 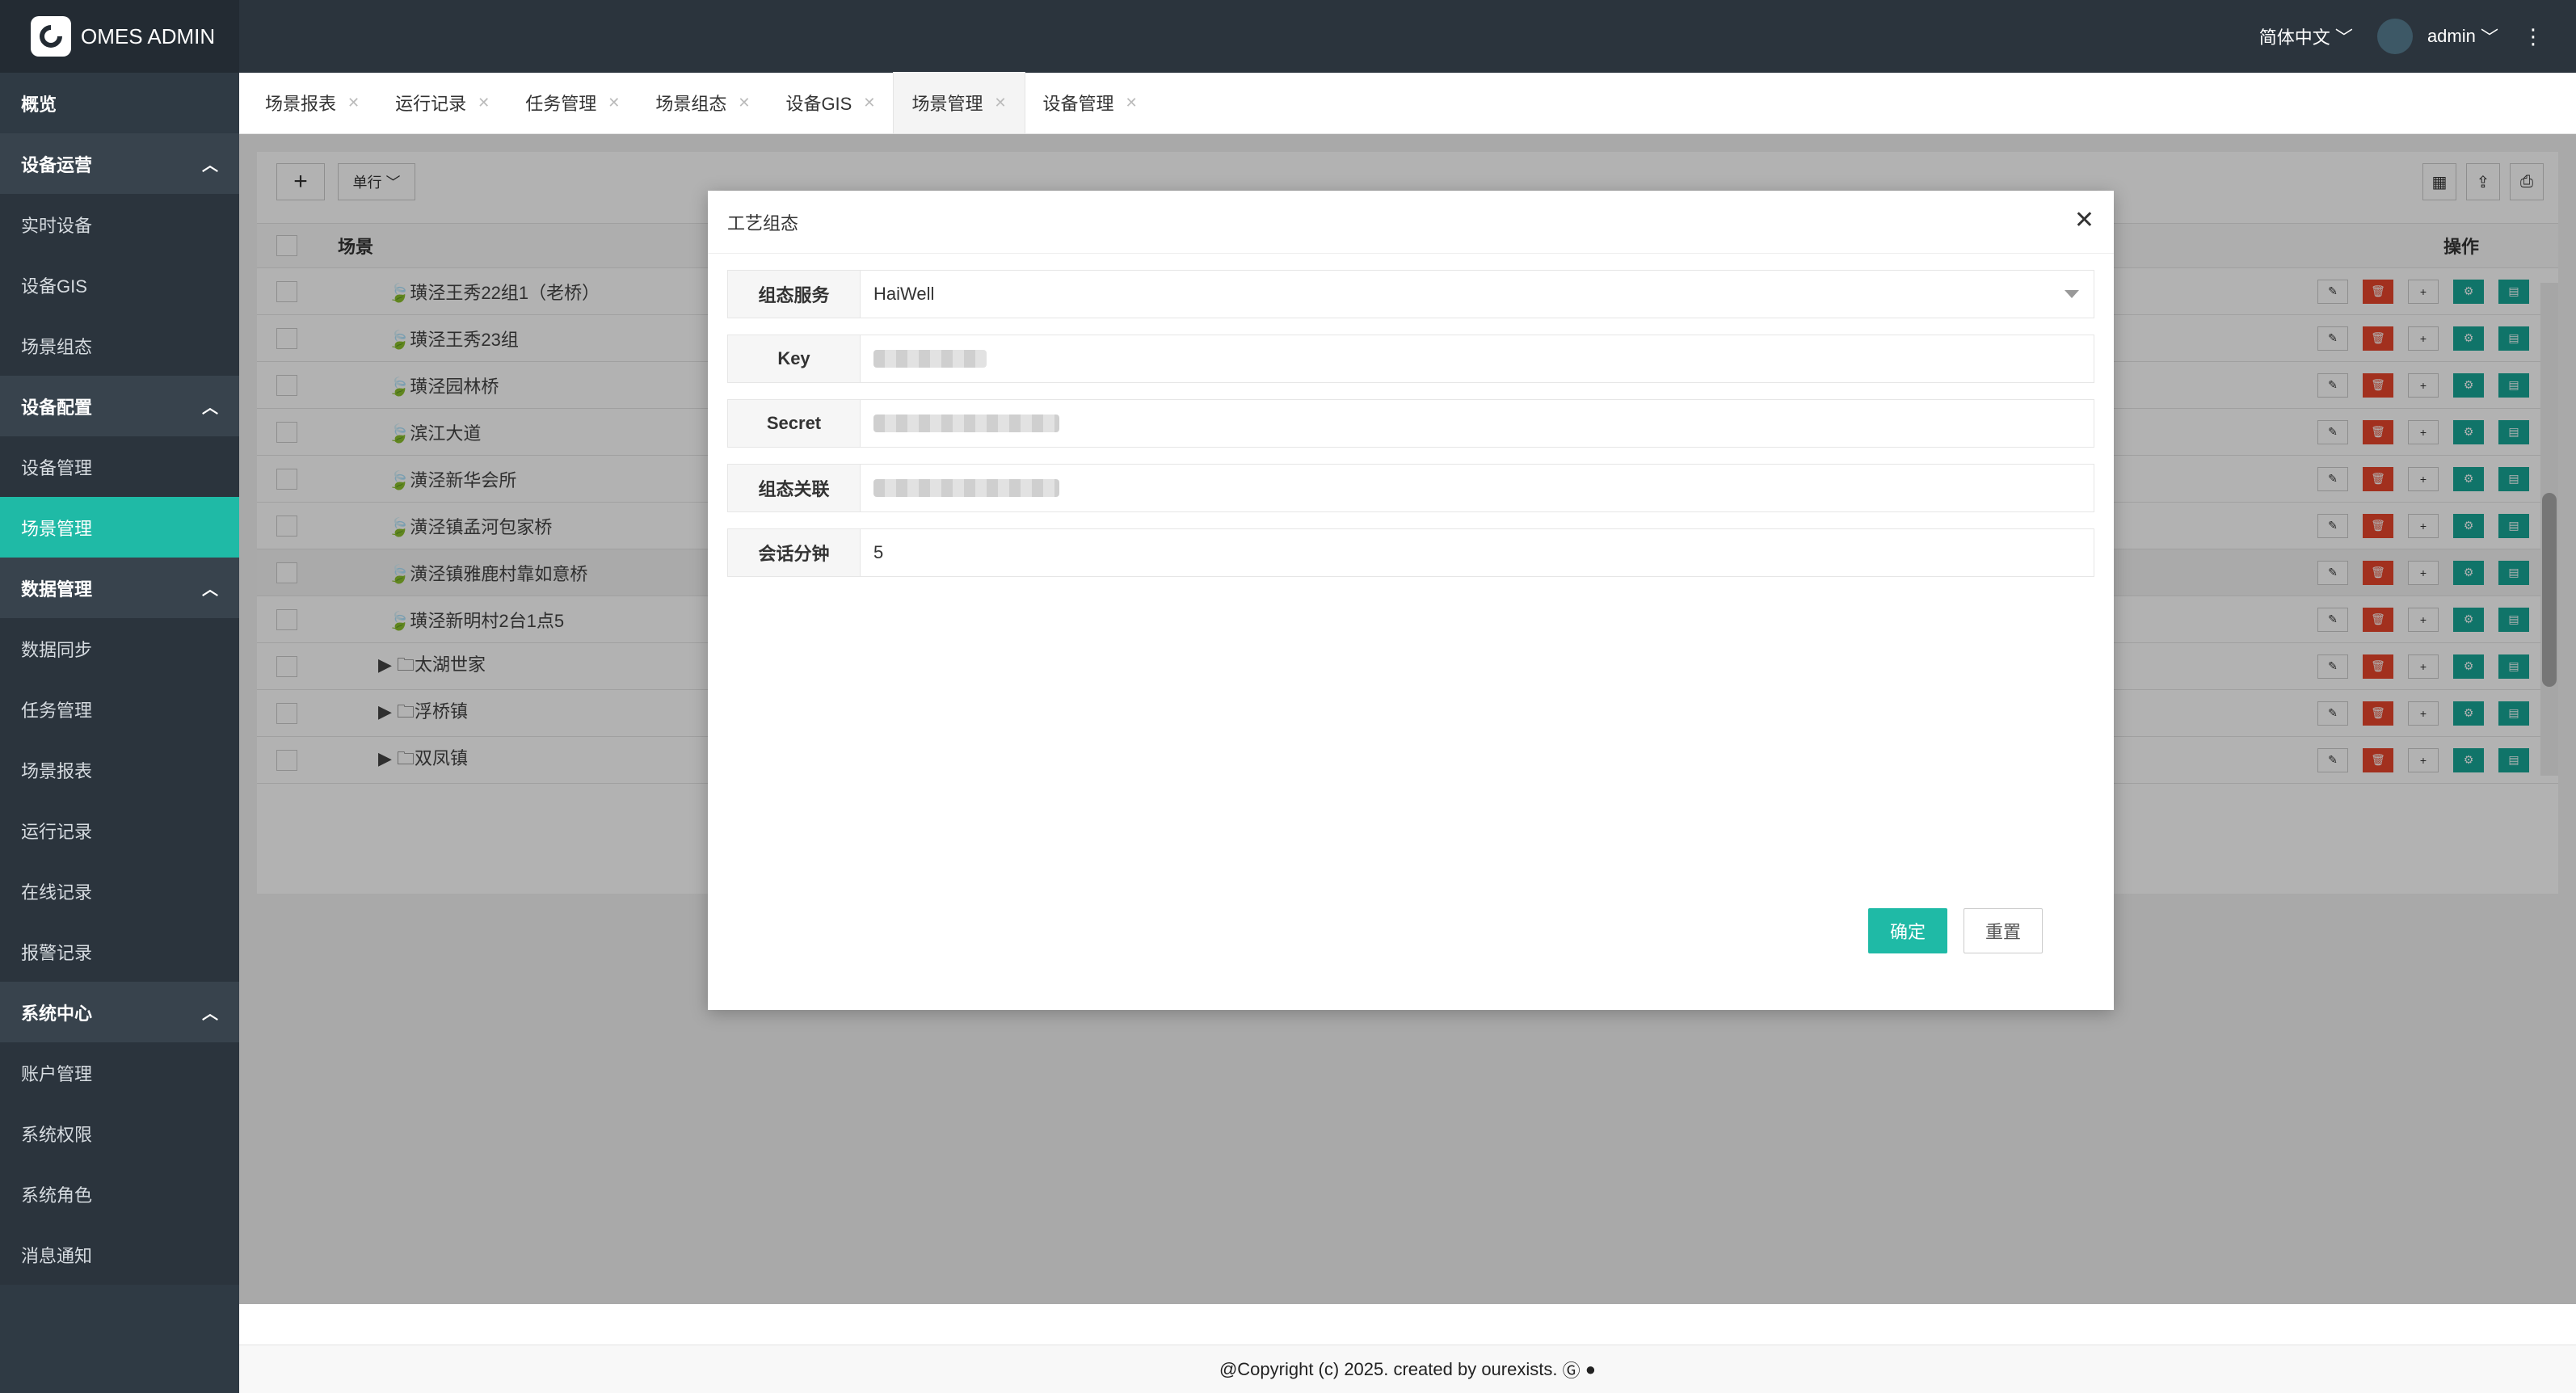 I want to click on sidebar-item-12: 运行记录, so click(x=119, y=830).